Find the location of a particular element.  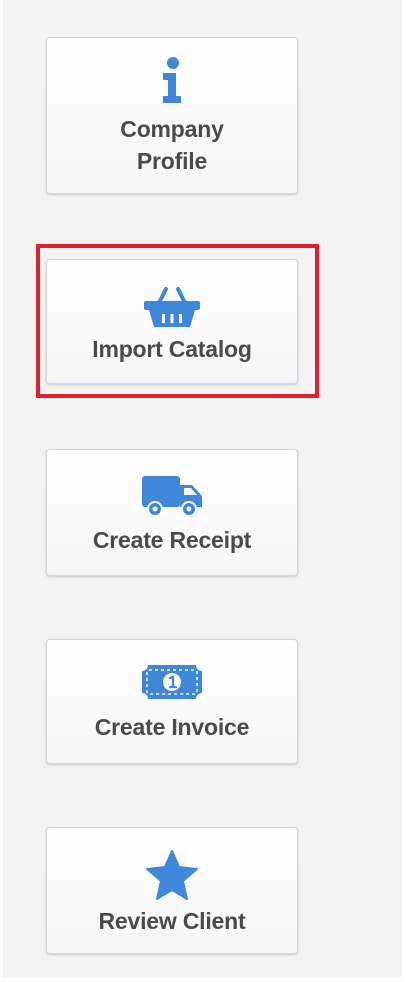

create-invoice-label: Create Invoice is located at coordinates (172, 726).